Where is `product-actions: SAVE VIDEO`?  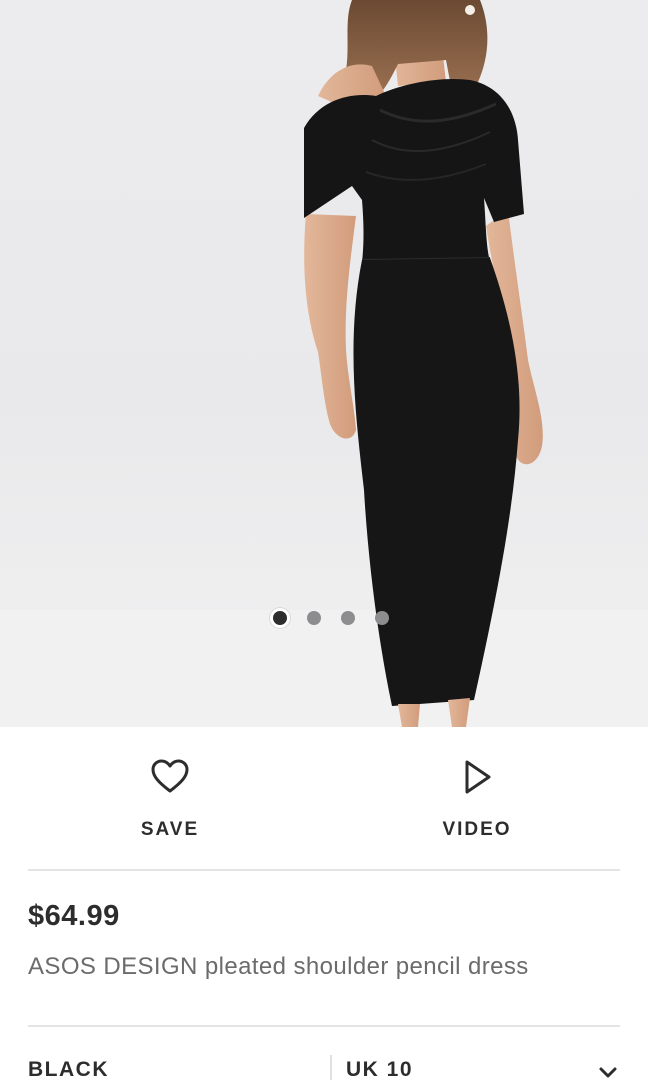 product-actions: SAVE VIDEO is located at coordinates (324, 798).